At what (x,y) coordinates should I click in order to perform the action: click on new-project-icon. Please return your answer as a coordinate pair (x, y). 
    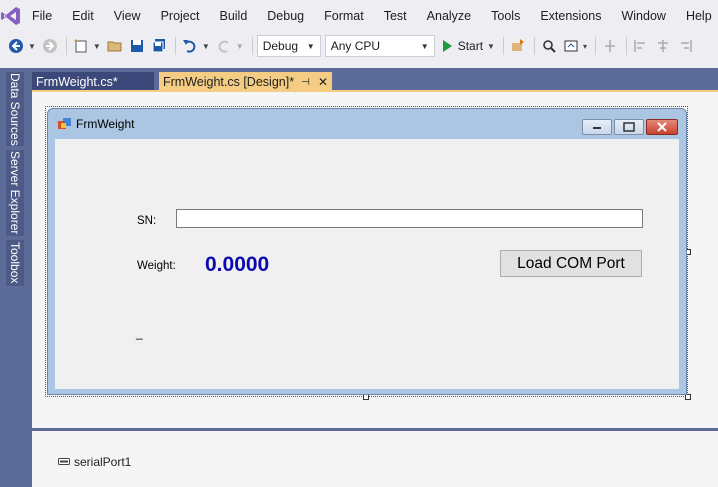
    Looking at the image, I should click on (81, 46).